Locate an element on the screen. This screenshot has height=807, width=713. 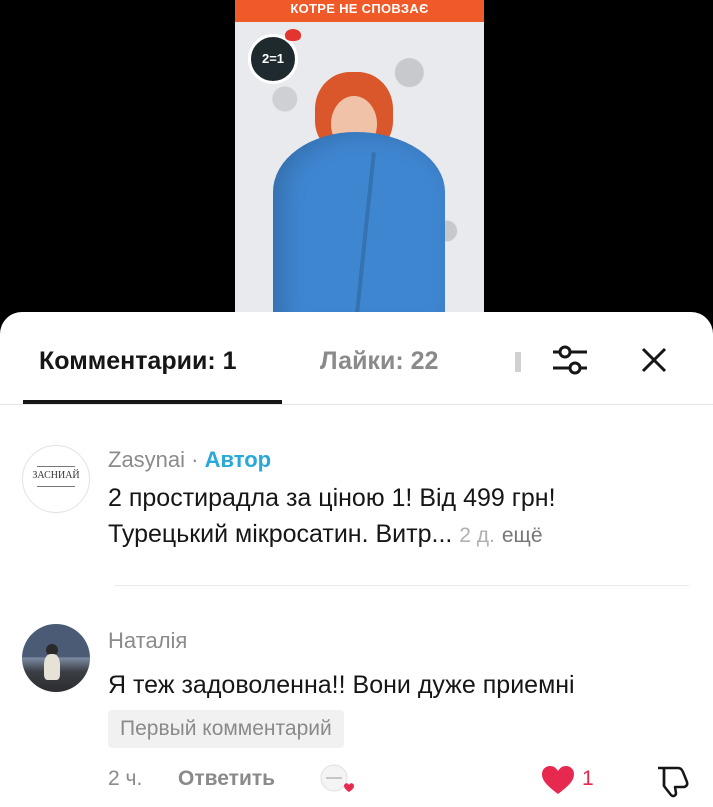
comment-divider is located at coordinates (402, 585).